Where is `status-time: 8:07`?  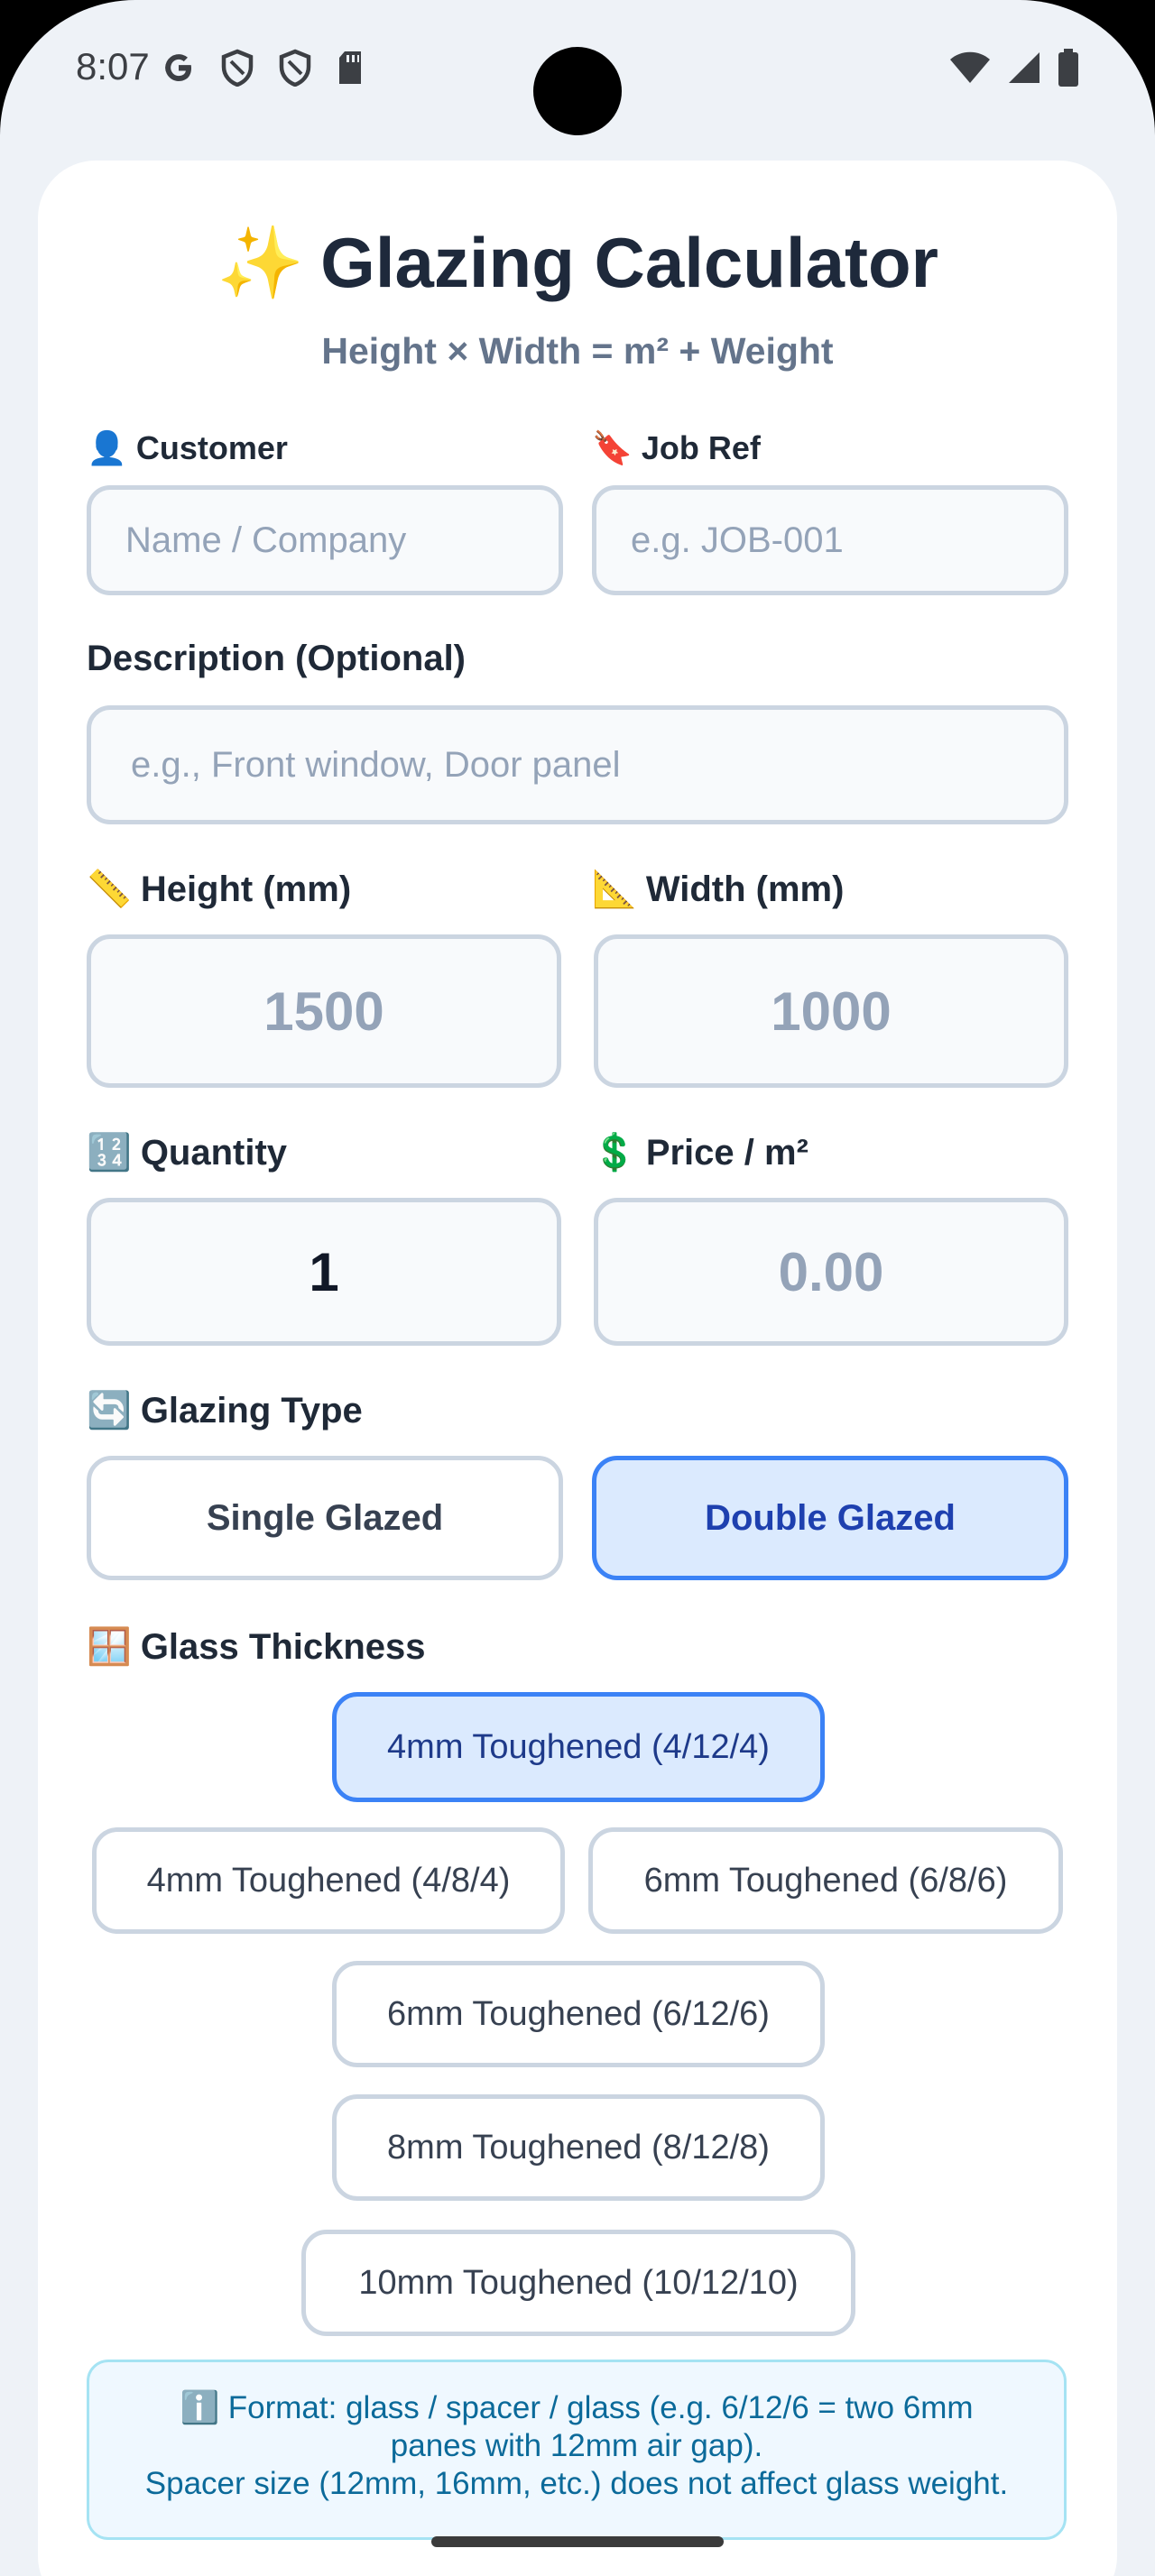
status-time: 8:07 is located at coordinates (113, 66).